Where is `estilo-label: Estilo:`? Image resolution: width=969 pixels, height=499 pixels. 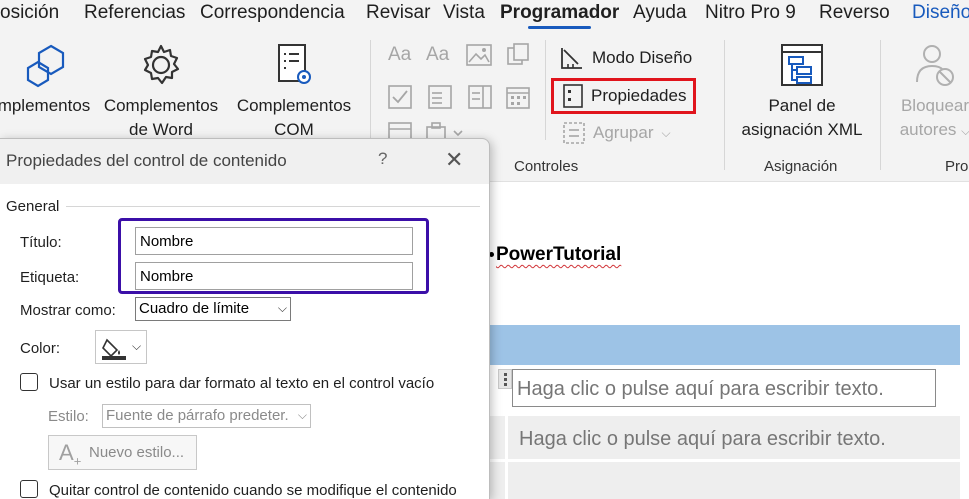
estilo-label: Estilo: is located at coordinates (68, 416).